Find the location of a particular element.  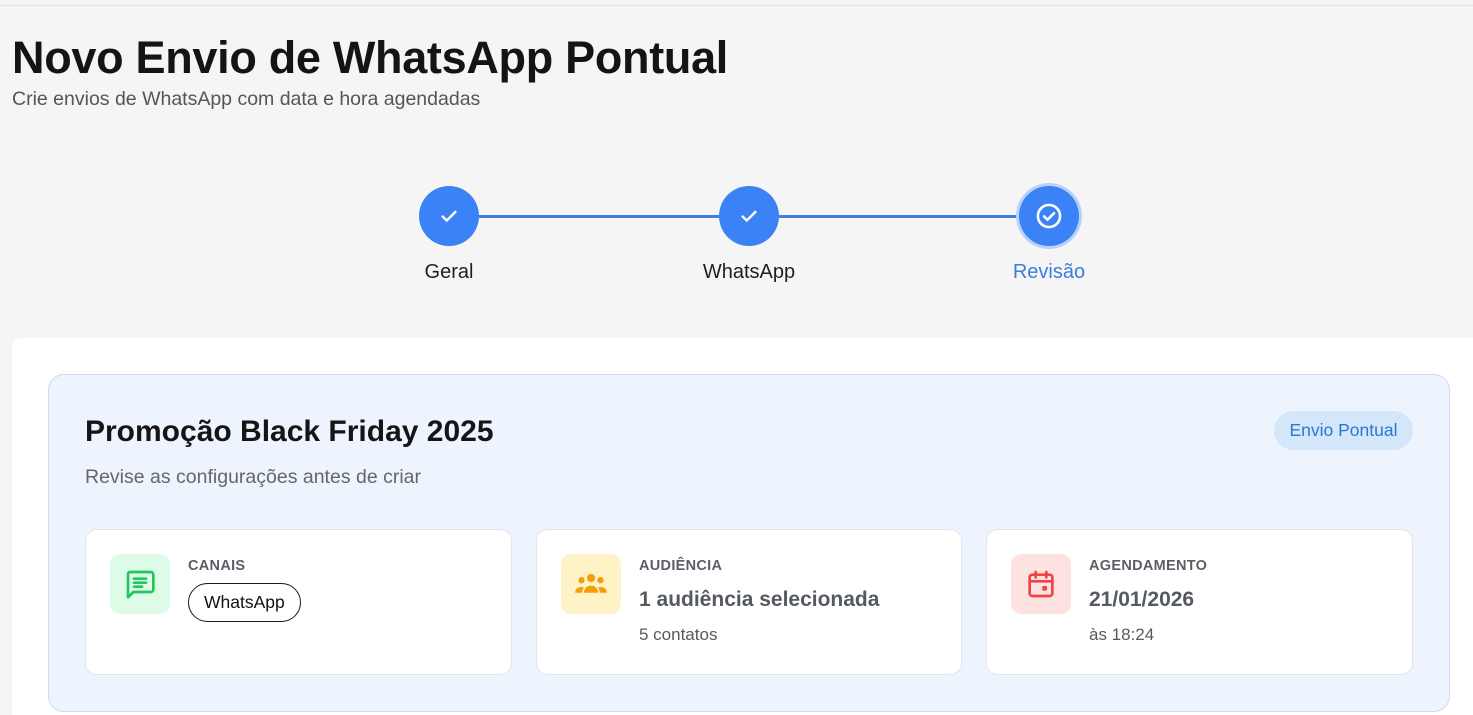

schedule-icon-box is located at coordinates (1041, 584).